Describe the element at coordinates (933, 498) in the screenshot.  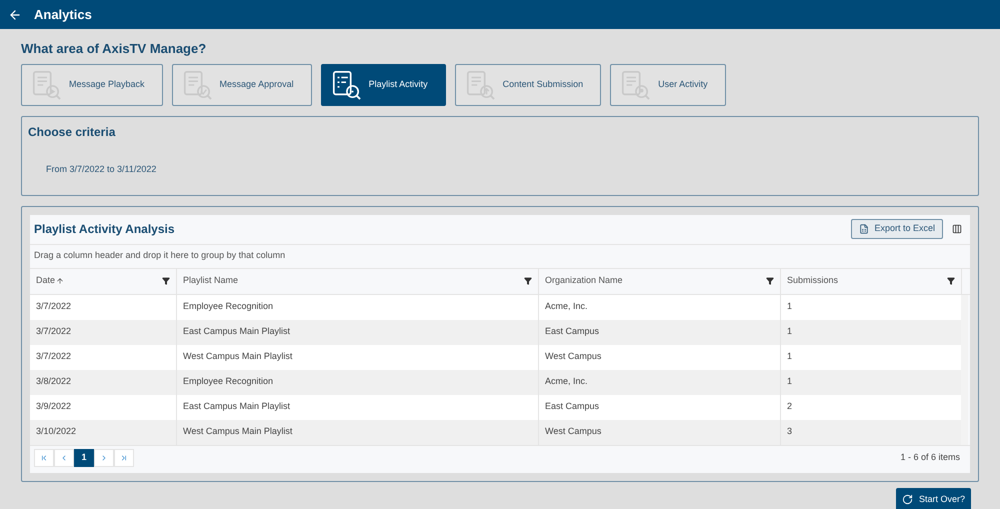
I see `start-over-button: Start Over?` at that location.